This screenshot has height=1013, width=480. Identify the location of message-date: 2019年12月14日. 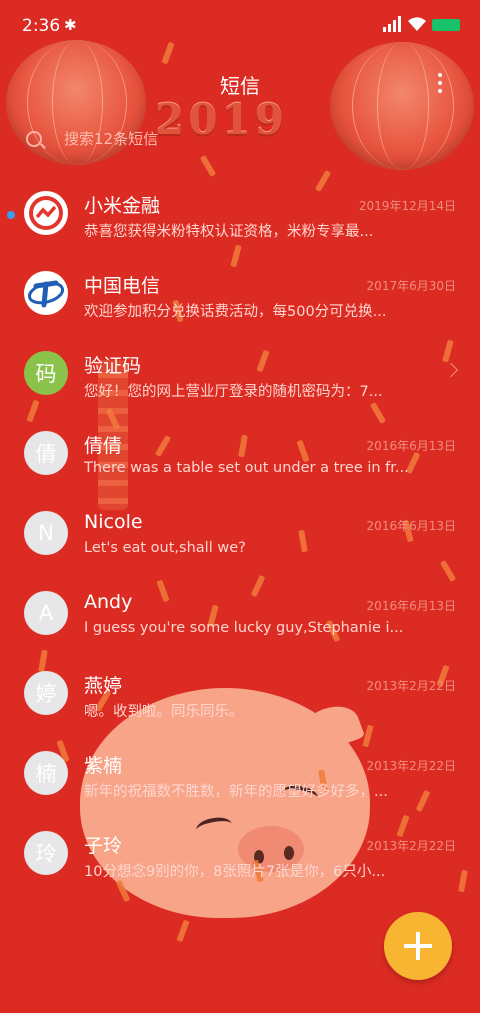
(407, 206).